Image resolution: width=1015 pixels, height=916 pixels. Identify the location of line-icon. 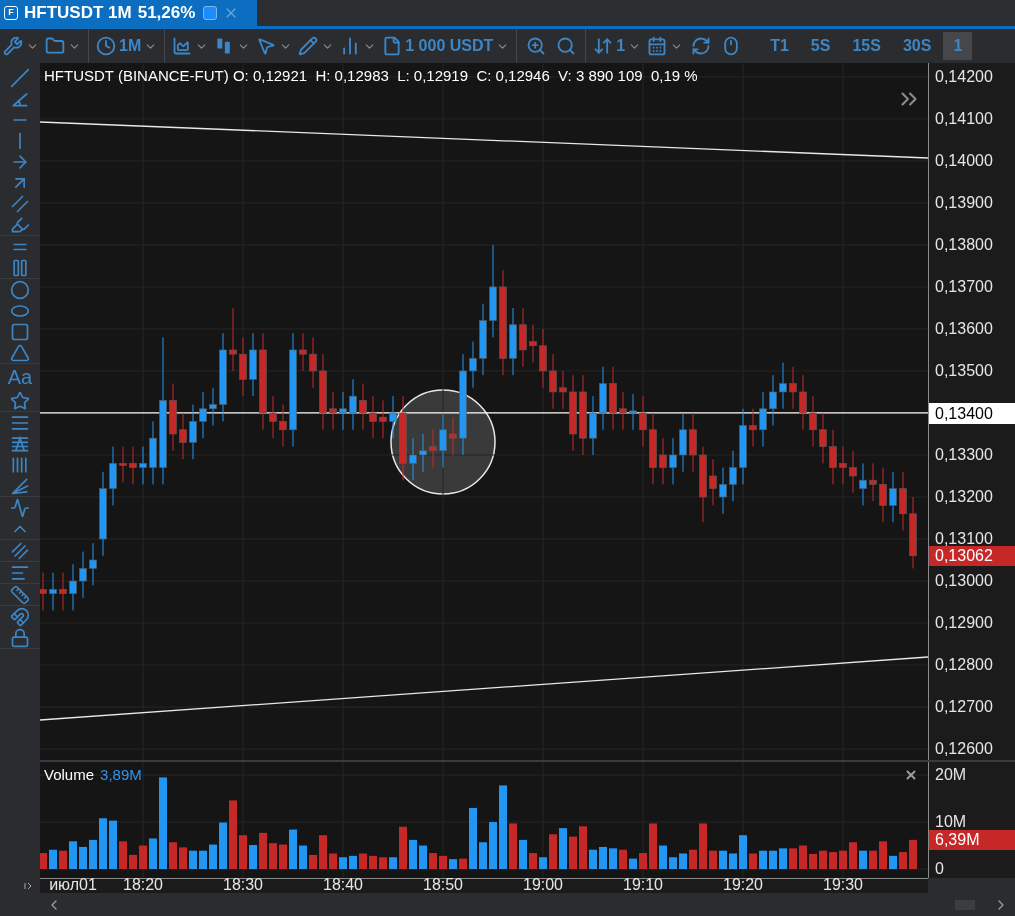
(20, 77).